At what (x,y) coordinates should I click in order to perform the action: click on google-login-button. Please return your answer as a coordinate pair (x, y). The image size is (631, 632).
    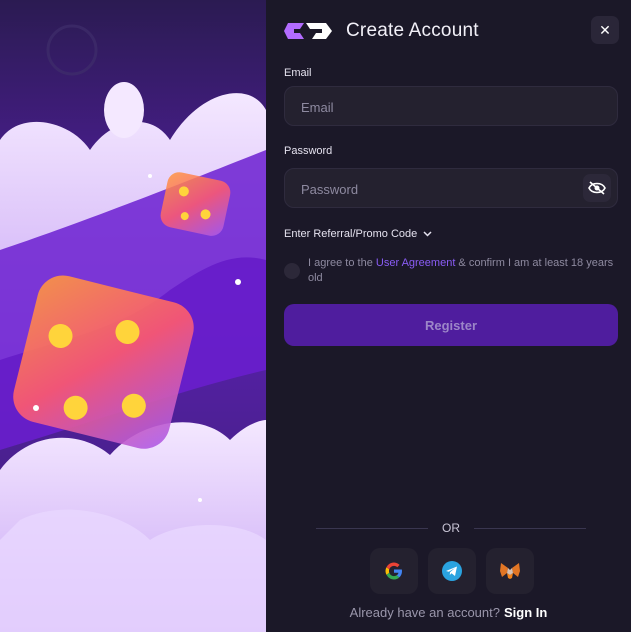
    Looking at the image, I should click on (394, 571).